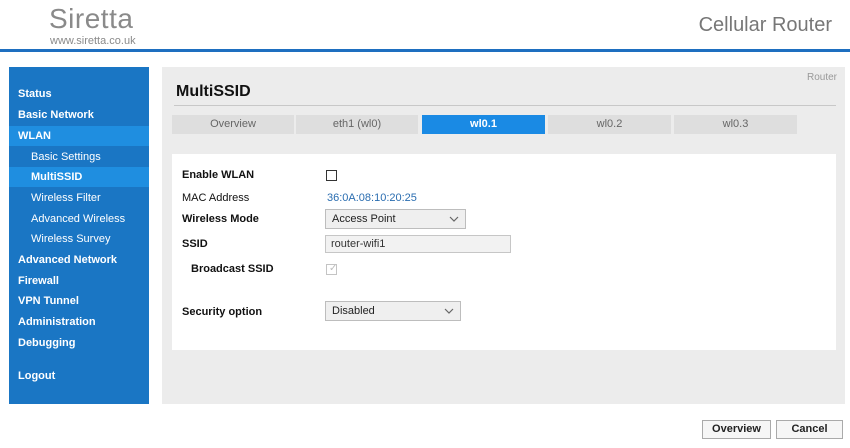 The height and width of the screenshot is (448, 850). Describe the element at coordinates (79, 219) in the screenshot. I see `sidebar-item-advanced-wireless: Advanced Wireless` at that location.